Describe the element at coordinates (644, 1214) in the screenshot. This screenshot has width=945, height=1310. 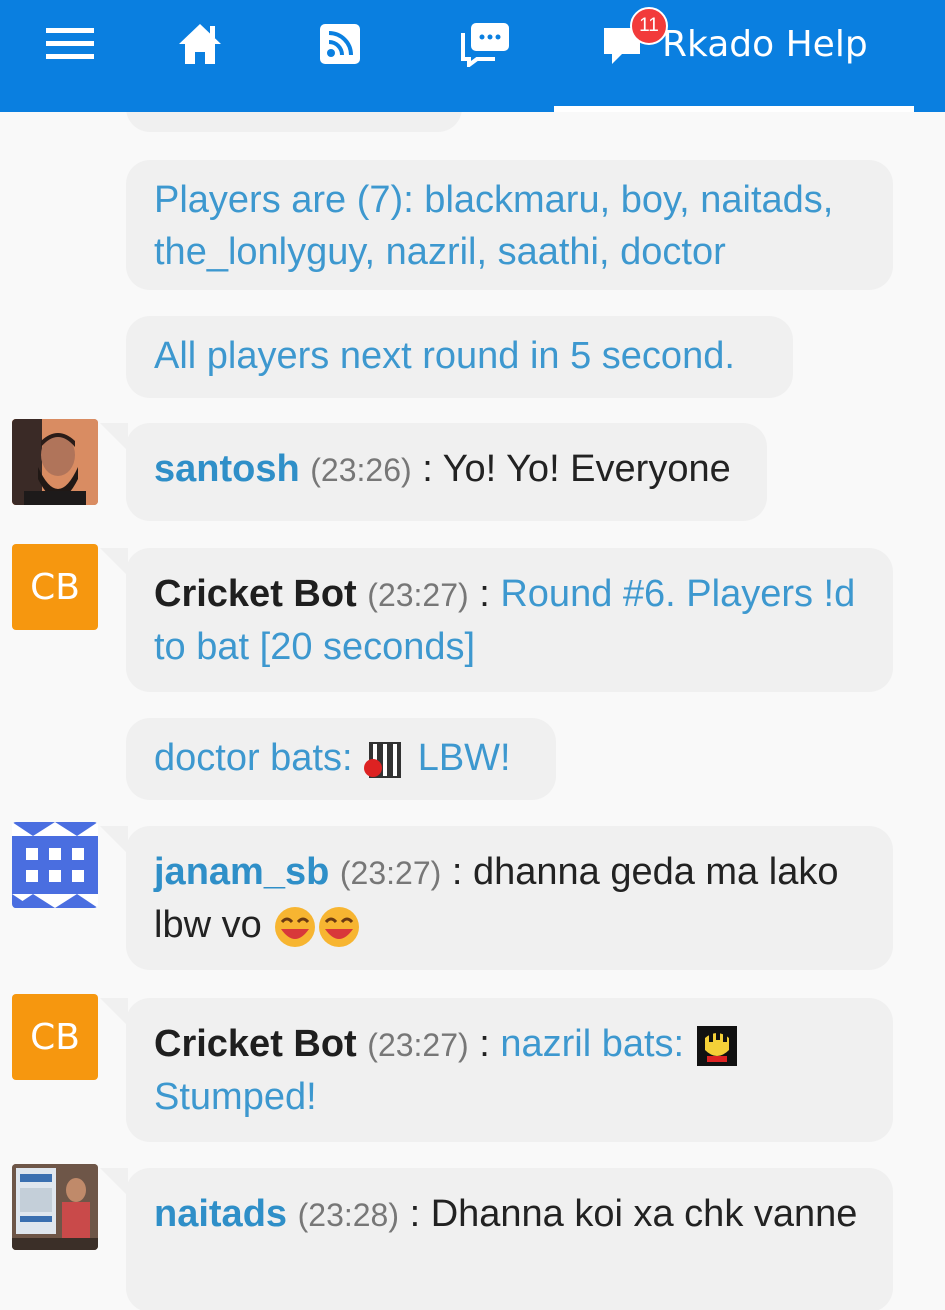
I see `message-text: Dhanna koi xa chk vanne` at that location.